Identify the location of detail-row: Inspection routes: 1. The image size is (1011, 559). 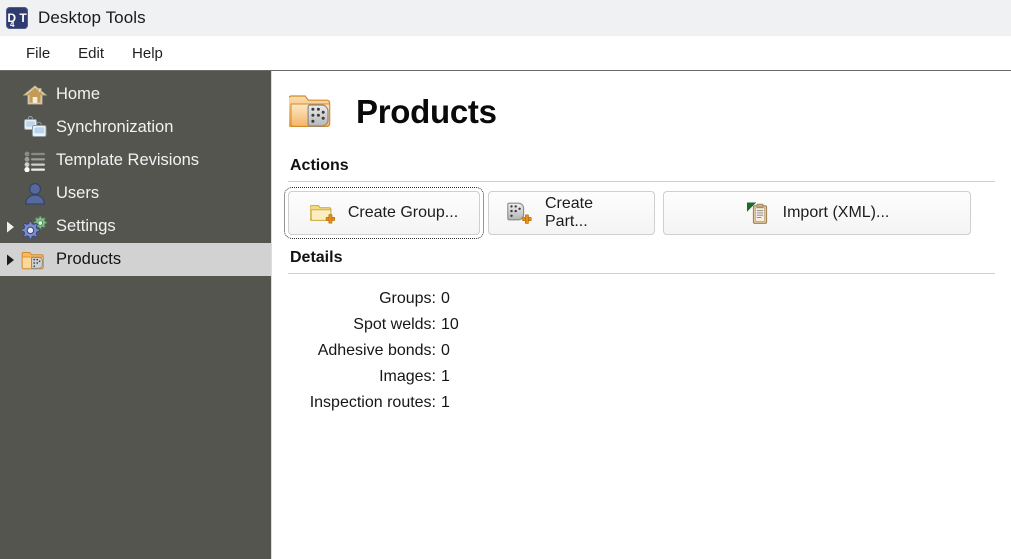
(641, 403).